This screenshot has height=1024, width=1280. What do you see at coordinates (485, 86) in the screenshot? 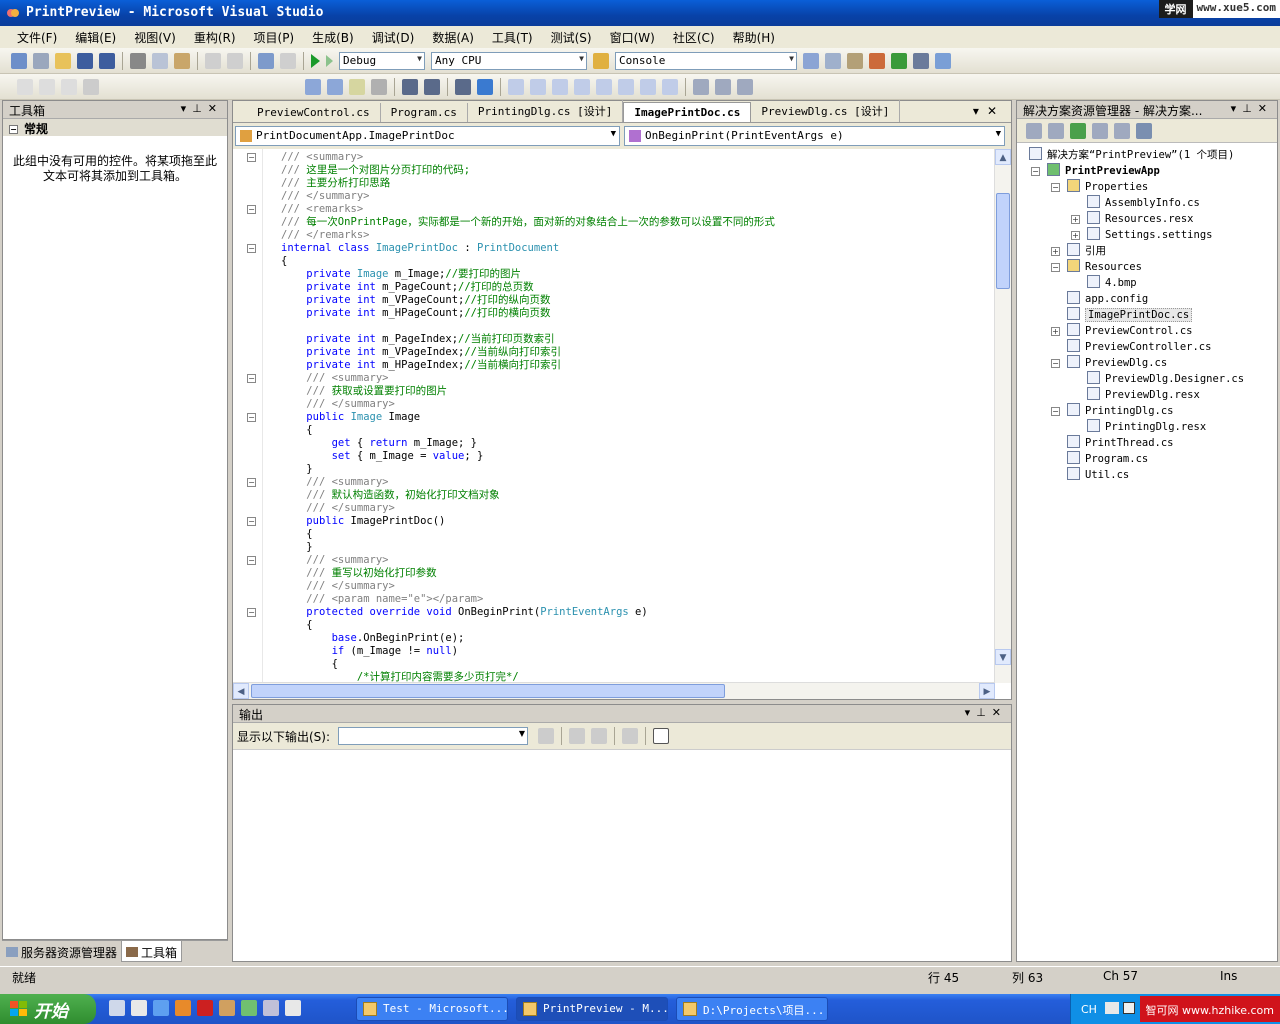
I see `uncomment-icon` at bounding box center [485, 86].